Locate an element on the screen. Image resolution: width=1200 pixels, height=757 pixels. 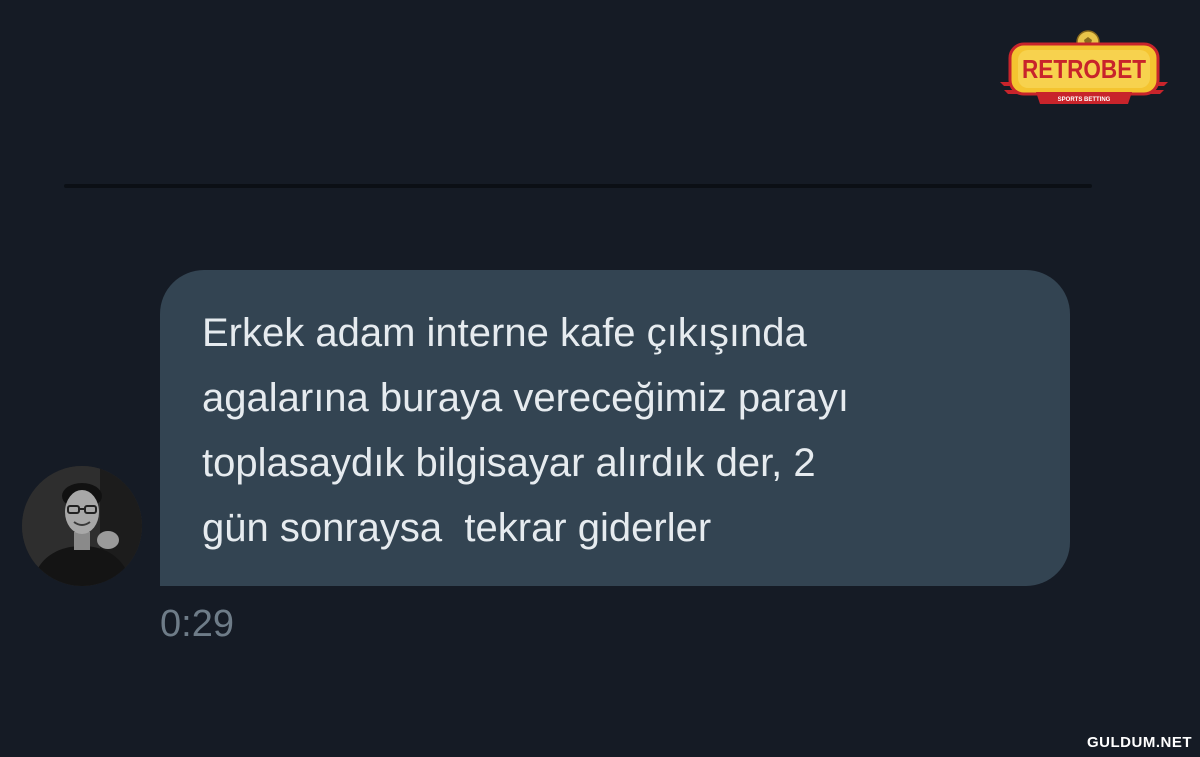
avatar is located at coordinates (82, 526).